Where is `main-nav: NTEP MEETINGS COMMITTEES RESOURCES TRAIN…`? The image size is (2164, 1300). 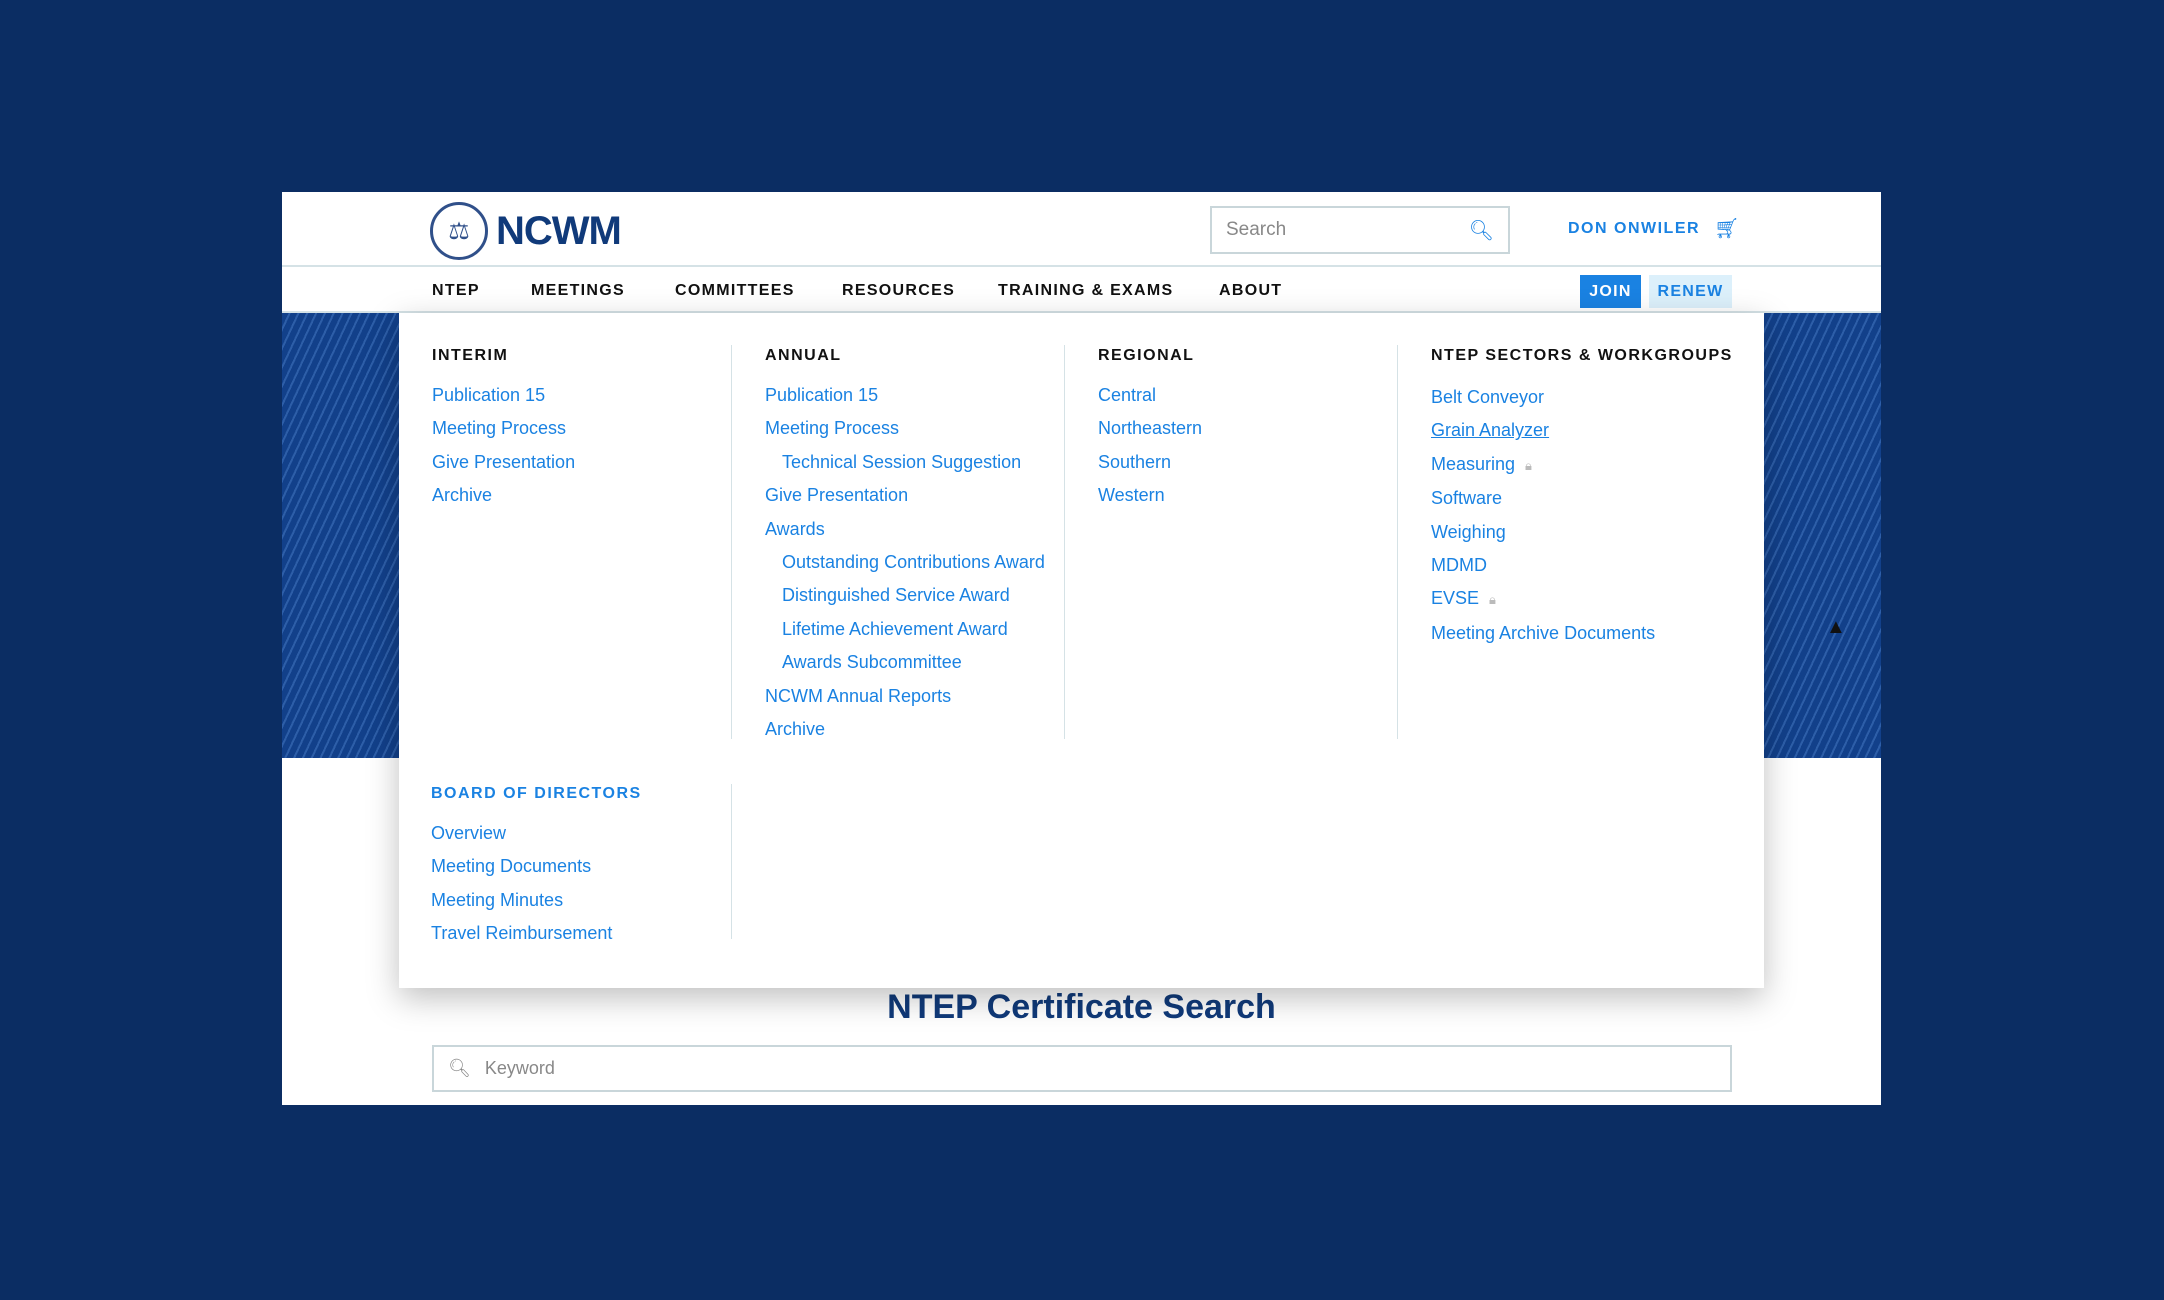
main-nav: NTEP MEETINGS COMMITTEES RESOURCES TRAIN… is located at coordinates (1081, 291).